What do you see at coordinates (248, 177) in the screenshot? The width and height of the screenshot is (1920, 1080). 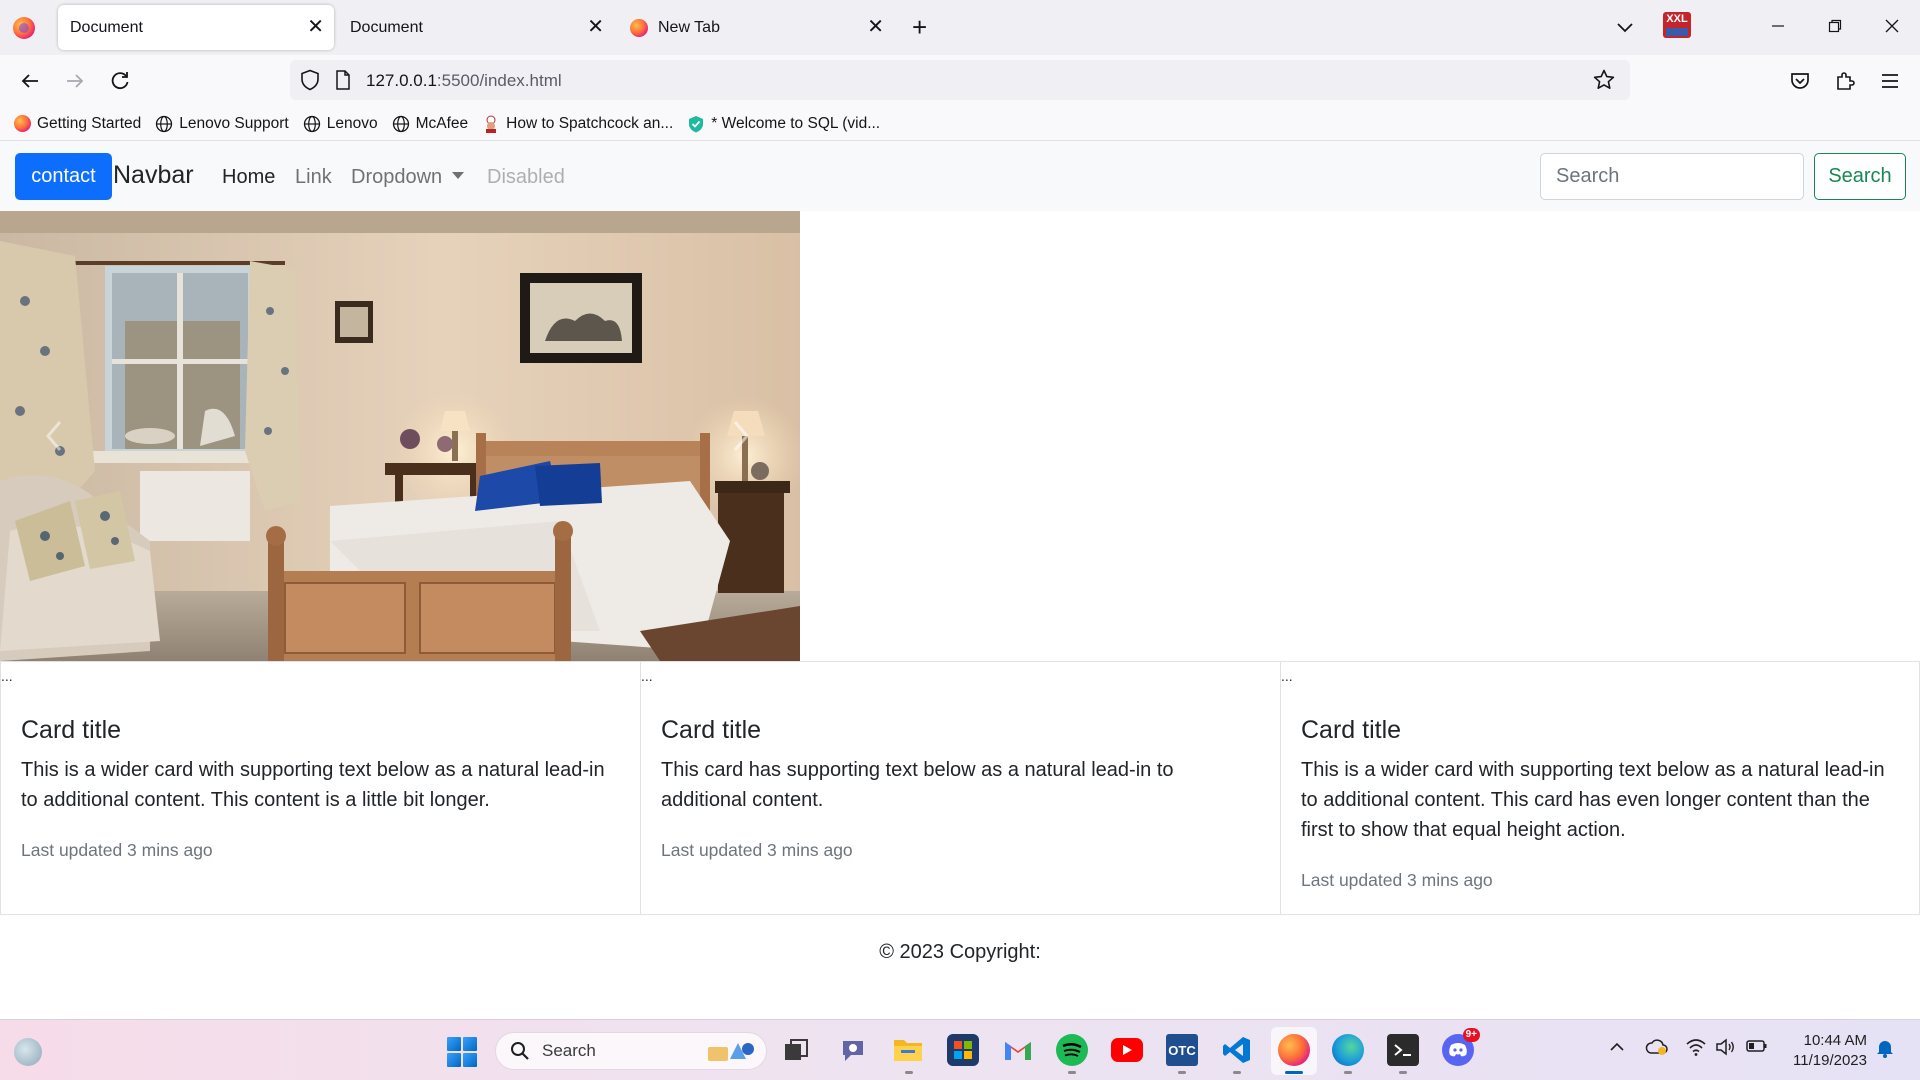 I see `nav-link-home: Home` at bounding box center [248, 177].